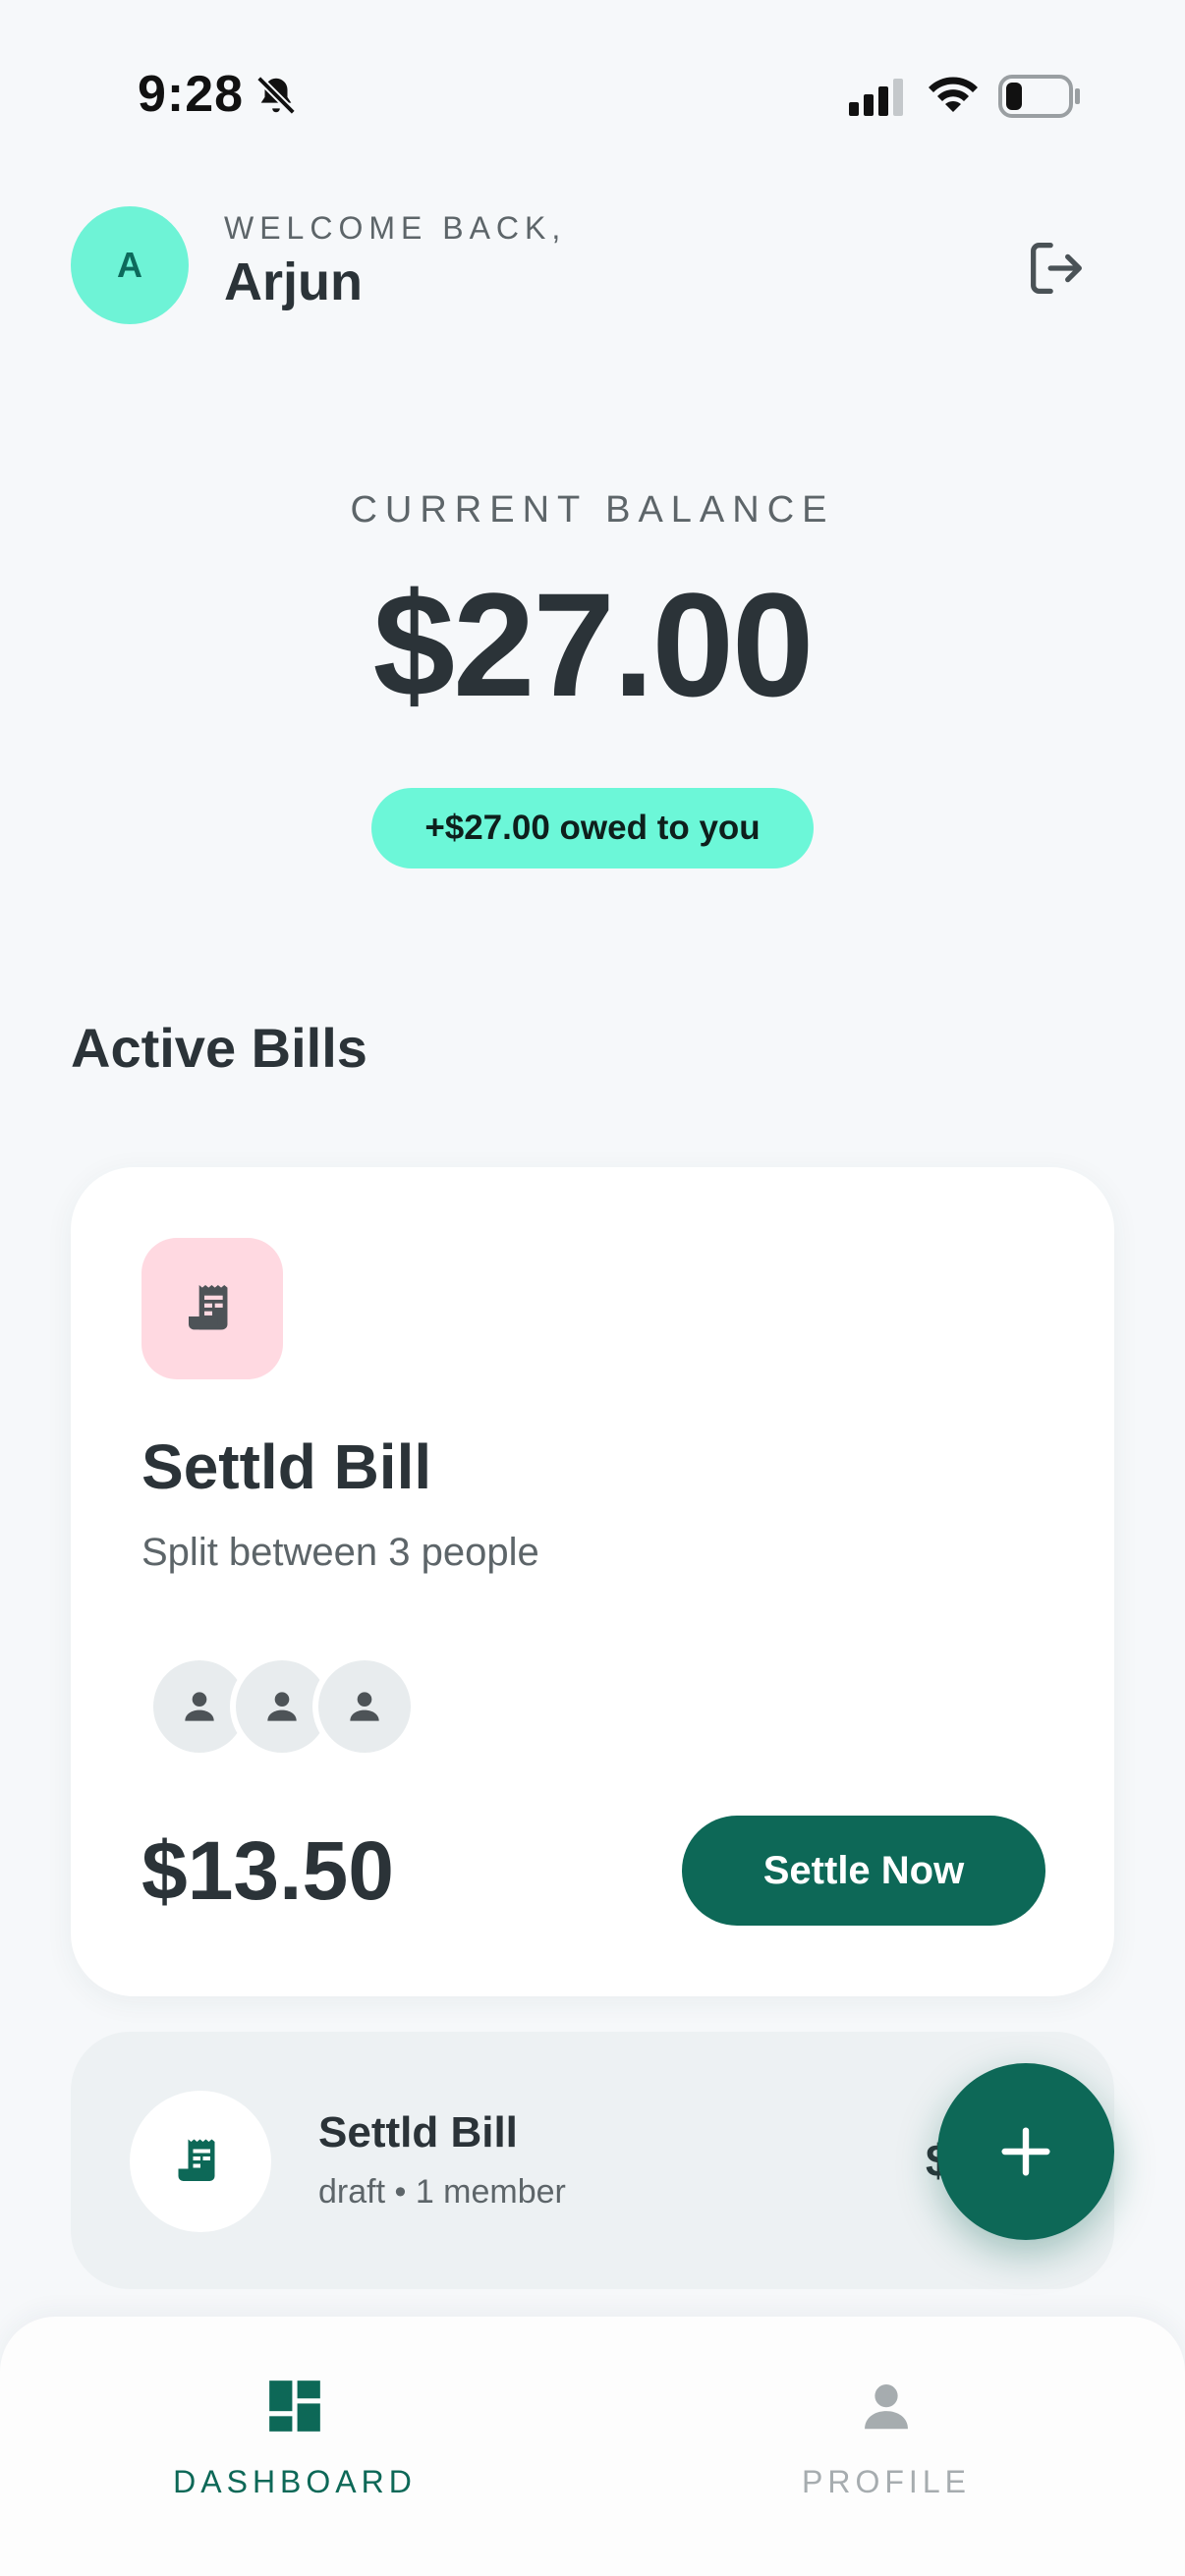 This screenshot has height=2576, width=1185. I want to click on bill-title: Settld Bill, so click(287, 1466).